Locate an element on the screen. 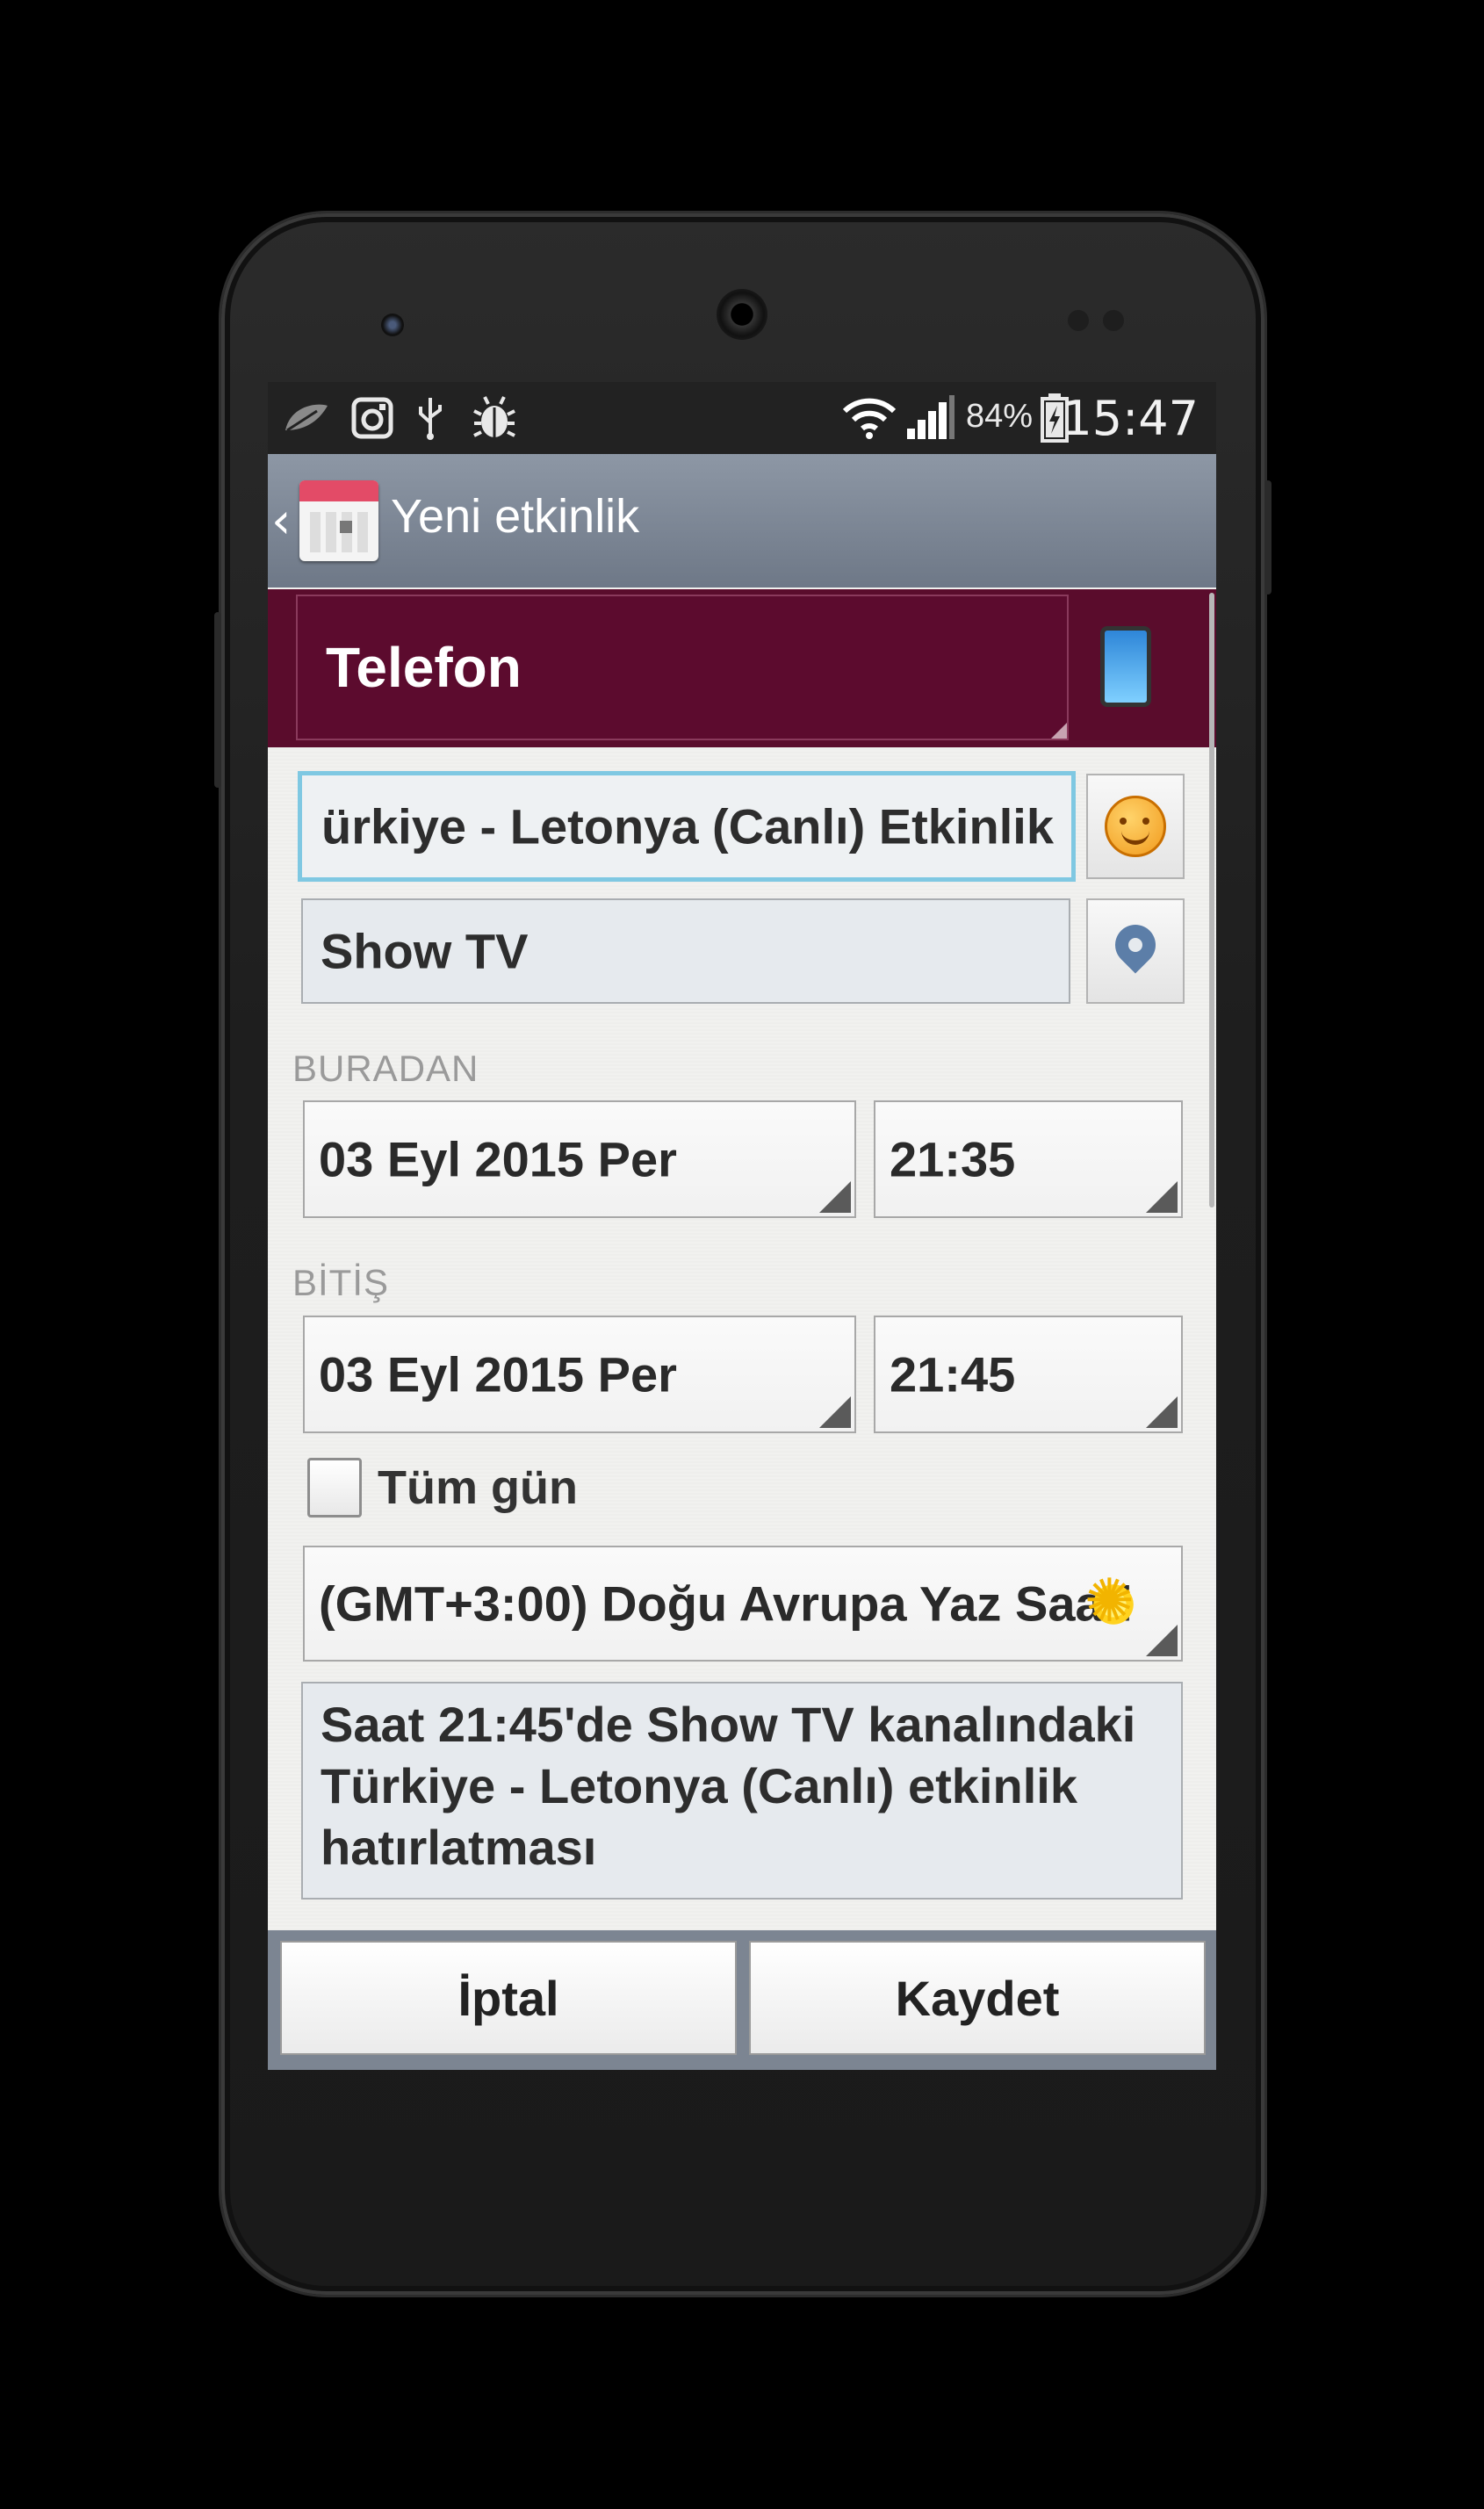  front-camera is located at coordinates (392, 325).